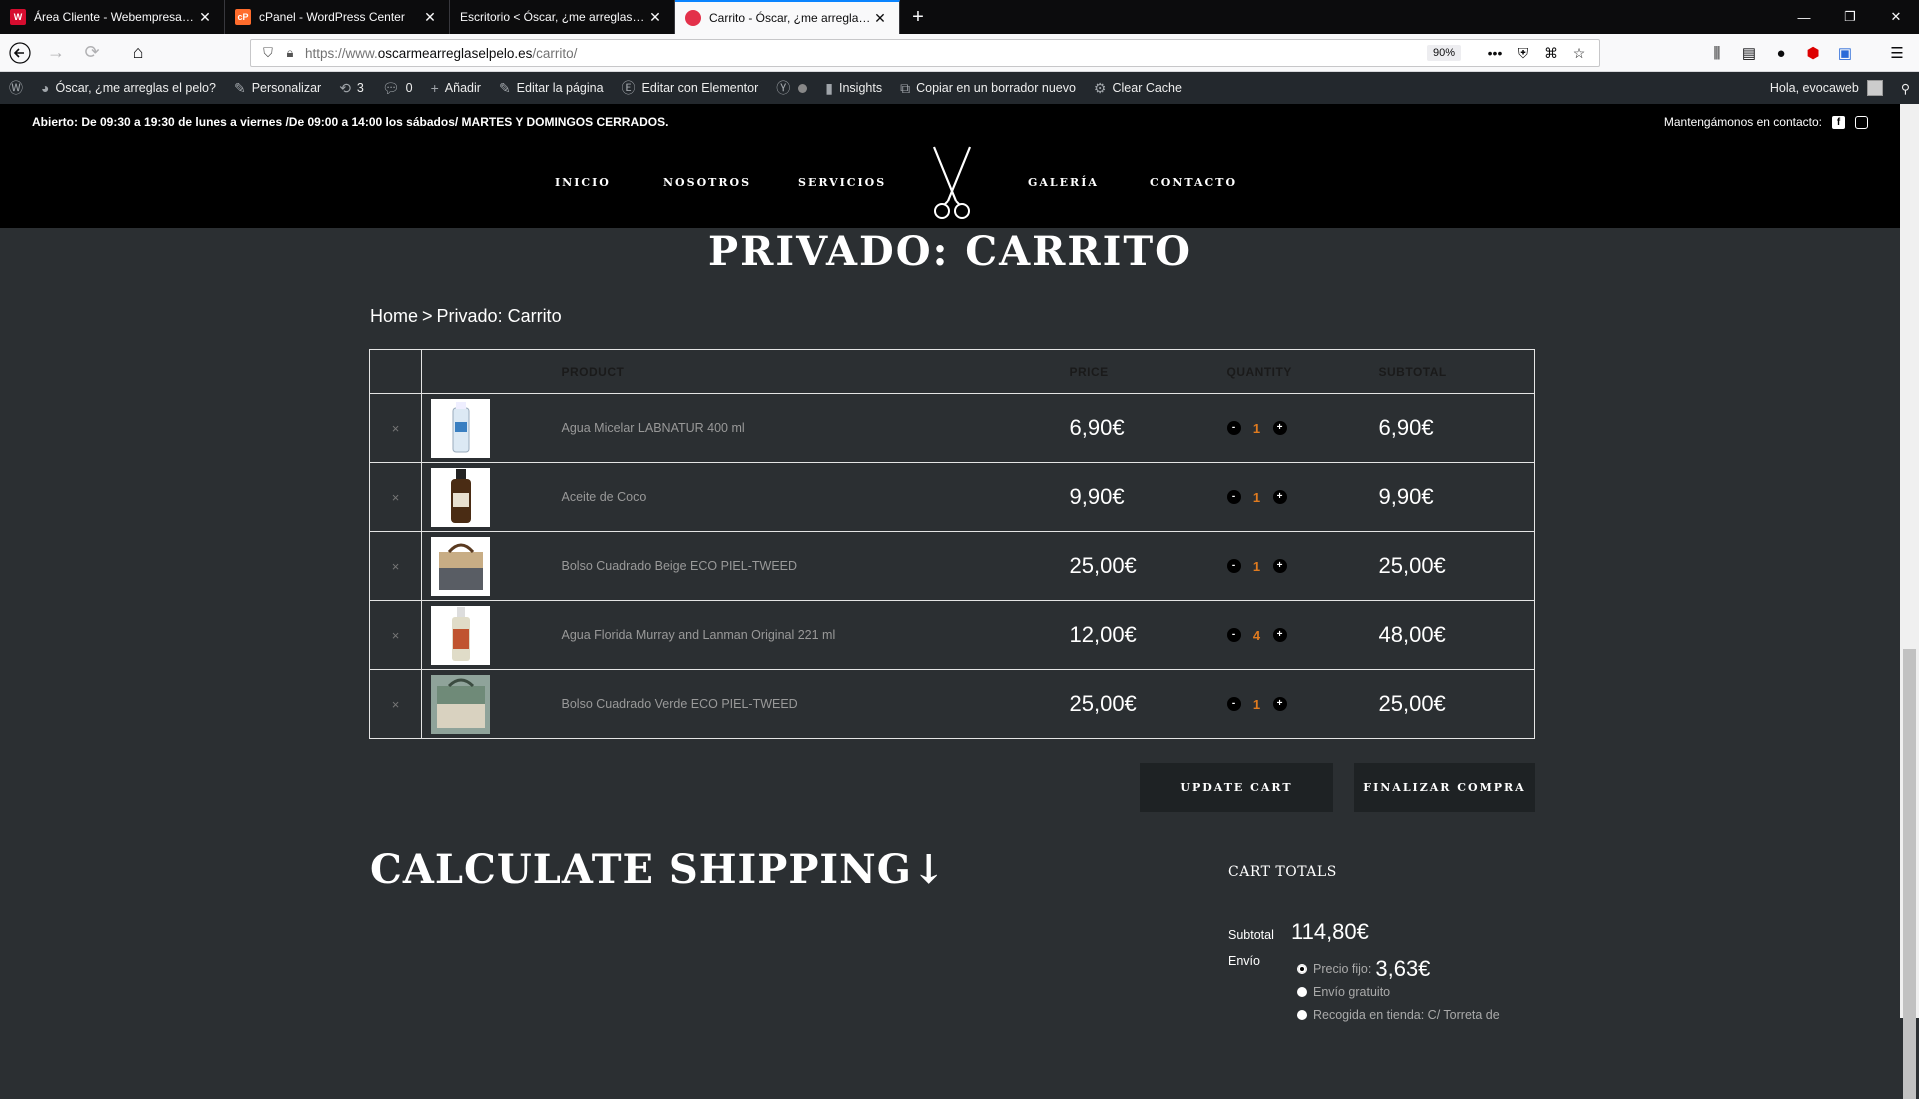  What do you see at coordinates (92, 53) in the screenshot?
I see `reload-icon: ⟳` at bounding box center [92, 53].